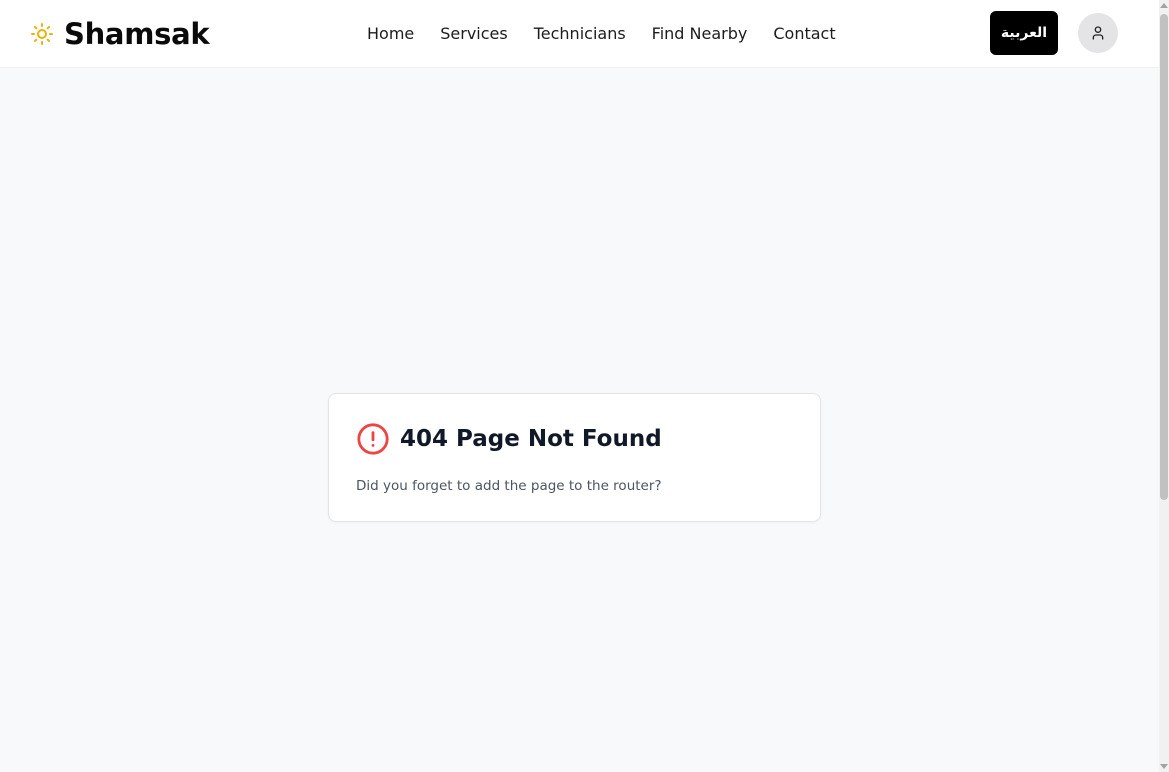 Image resolution: width=1169 pixels, height=772 pixels. I want to click on scroll-up-arrow-icon, so click(1164, 5).